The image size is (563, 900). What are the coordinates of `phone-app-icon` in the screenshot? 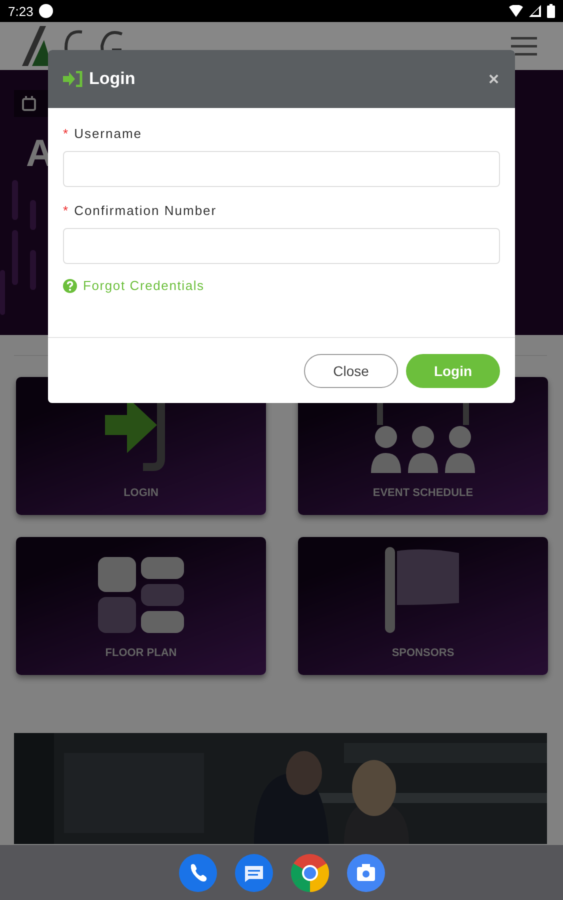 It's located at (197, 873).